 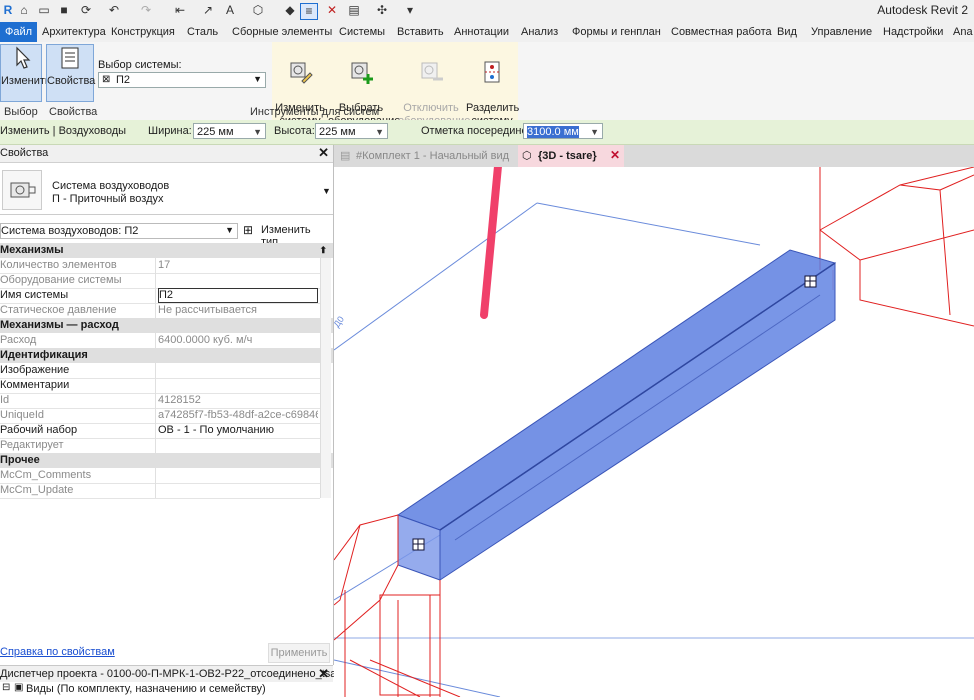 I want to click on duct-system-type-icon, so click(x=23, y=190).